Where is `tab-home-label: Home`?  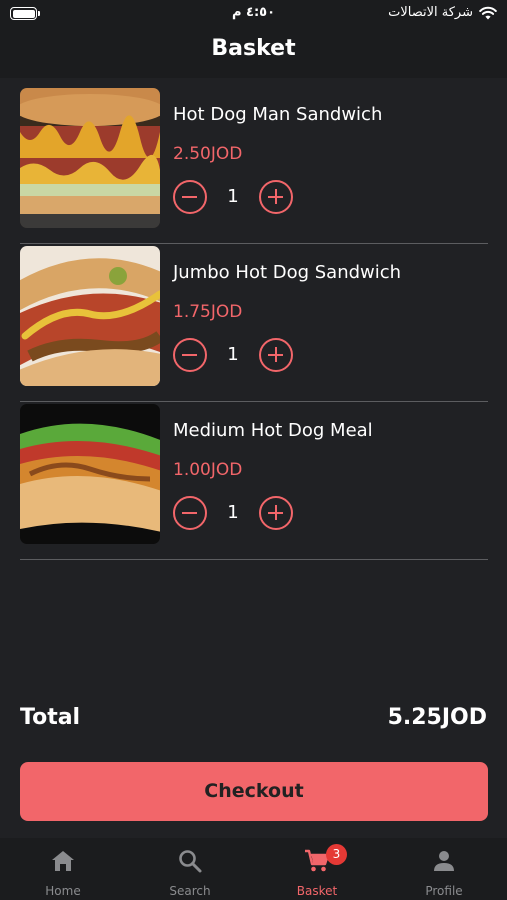
tab-home-label: Home is located at coordinates (63, 891).